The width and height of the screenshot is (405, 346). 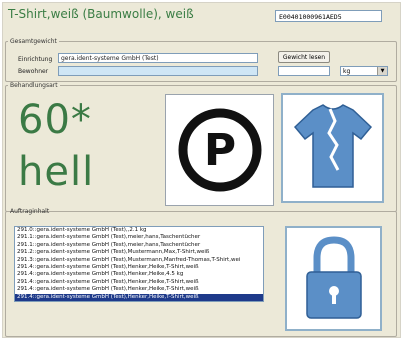 I want to click on dry-clean-p-icon: P, so click(x=220, y=150).